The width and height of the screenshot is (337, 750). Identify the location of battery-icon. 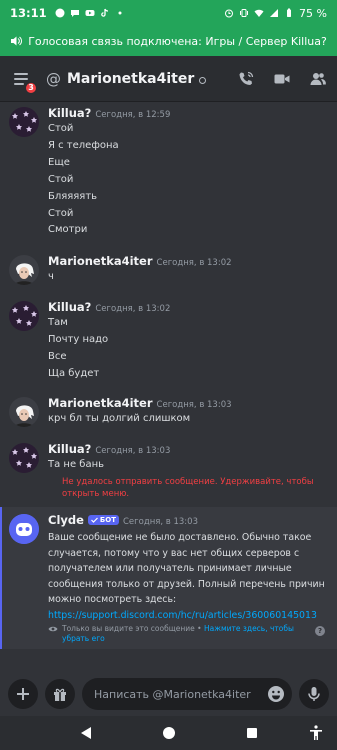
(289, 12).